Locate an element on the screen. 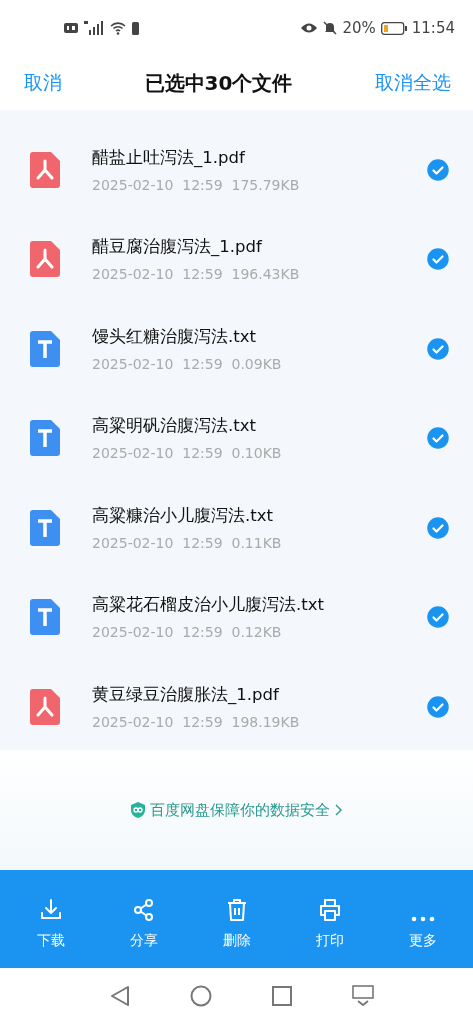 This screenshot has width=473, height=1024. page-title: 已选中30个文件 is located at coordinates (218, 83).